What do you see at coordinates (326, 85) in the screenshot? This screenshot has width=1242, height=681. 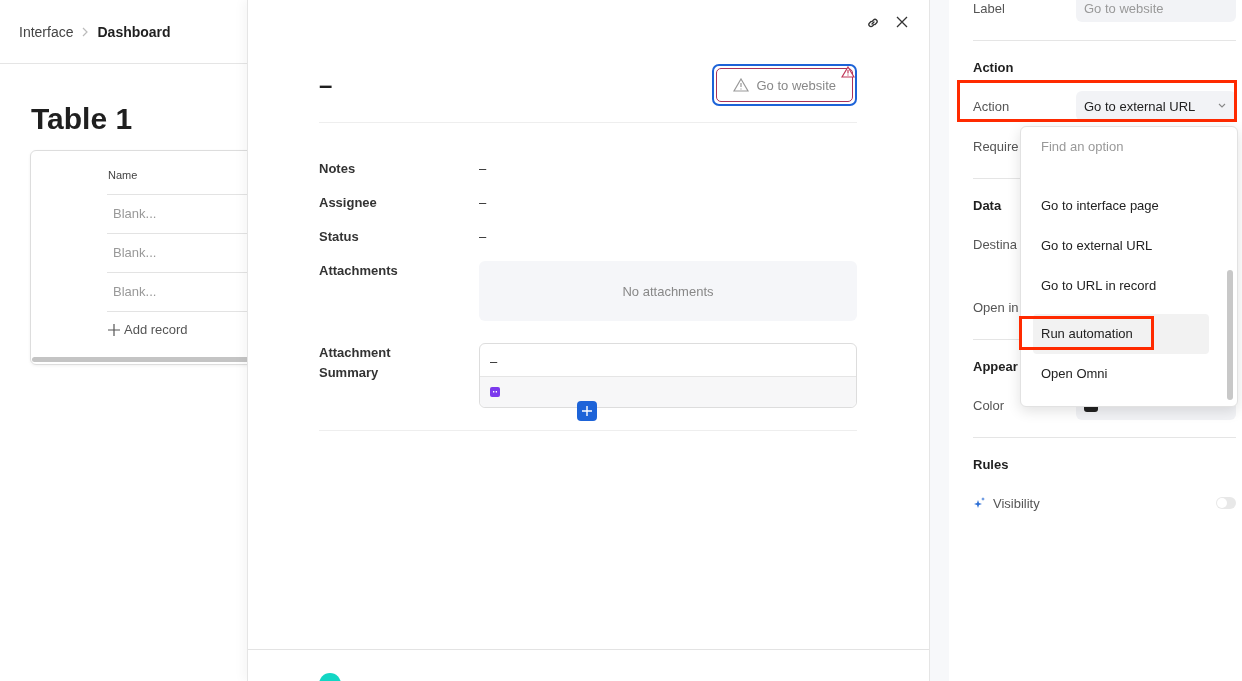 I see `record-title: –` at bounding box center [326, 85].